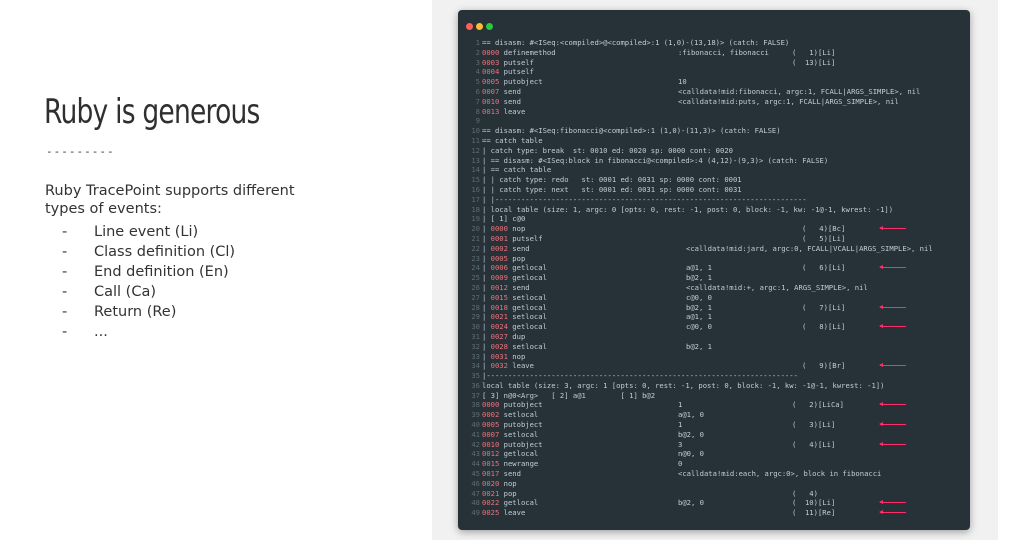 Image resolution: width=1024 pixels, height=540 pixels. I want to click on line-number: 17, so click(475, 199).